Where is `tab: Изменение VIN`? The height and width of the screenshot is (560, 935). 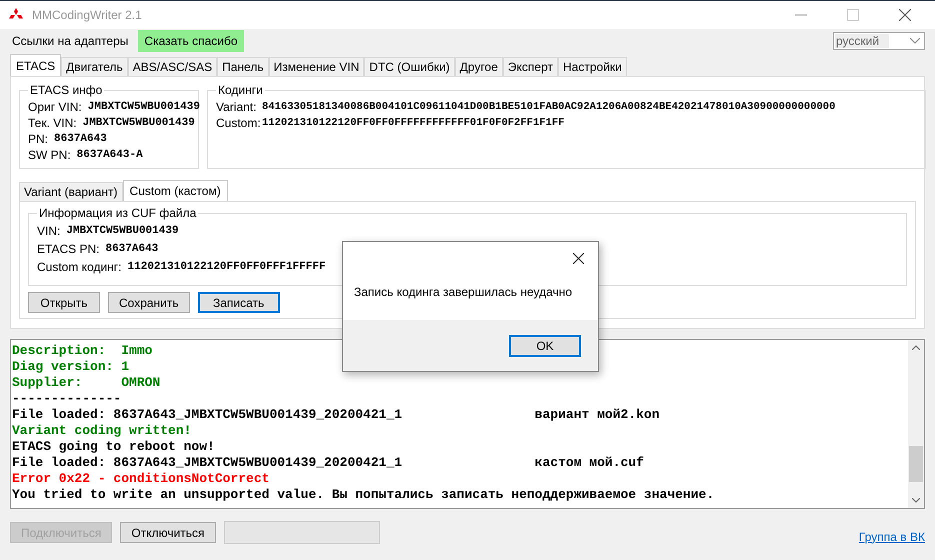 tab: Изменение VIN is located at coordinates (316, 66).